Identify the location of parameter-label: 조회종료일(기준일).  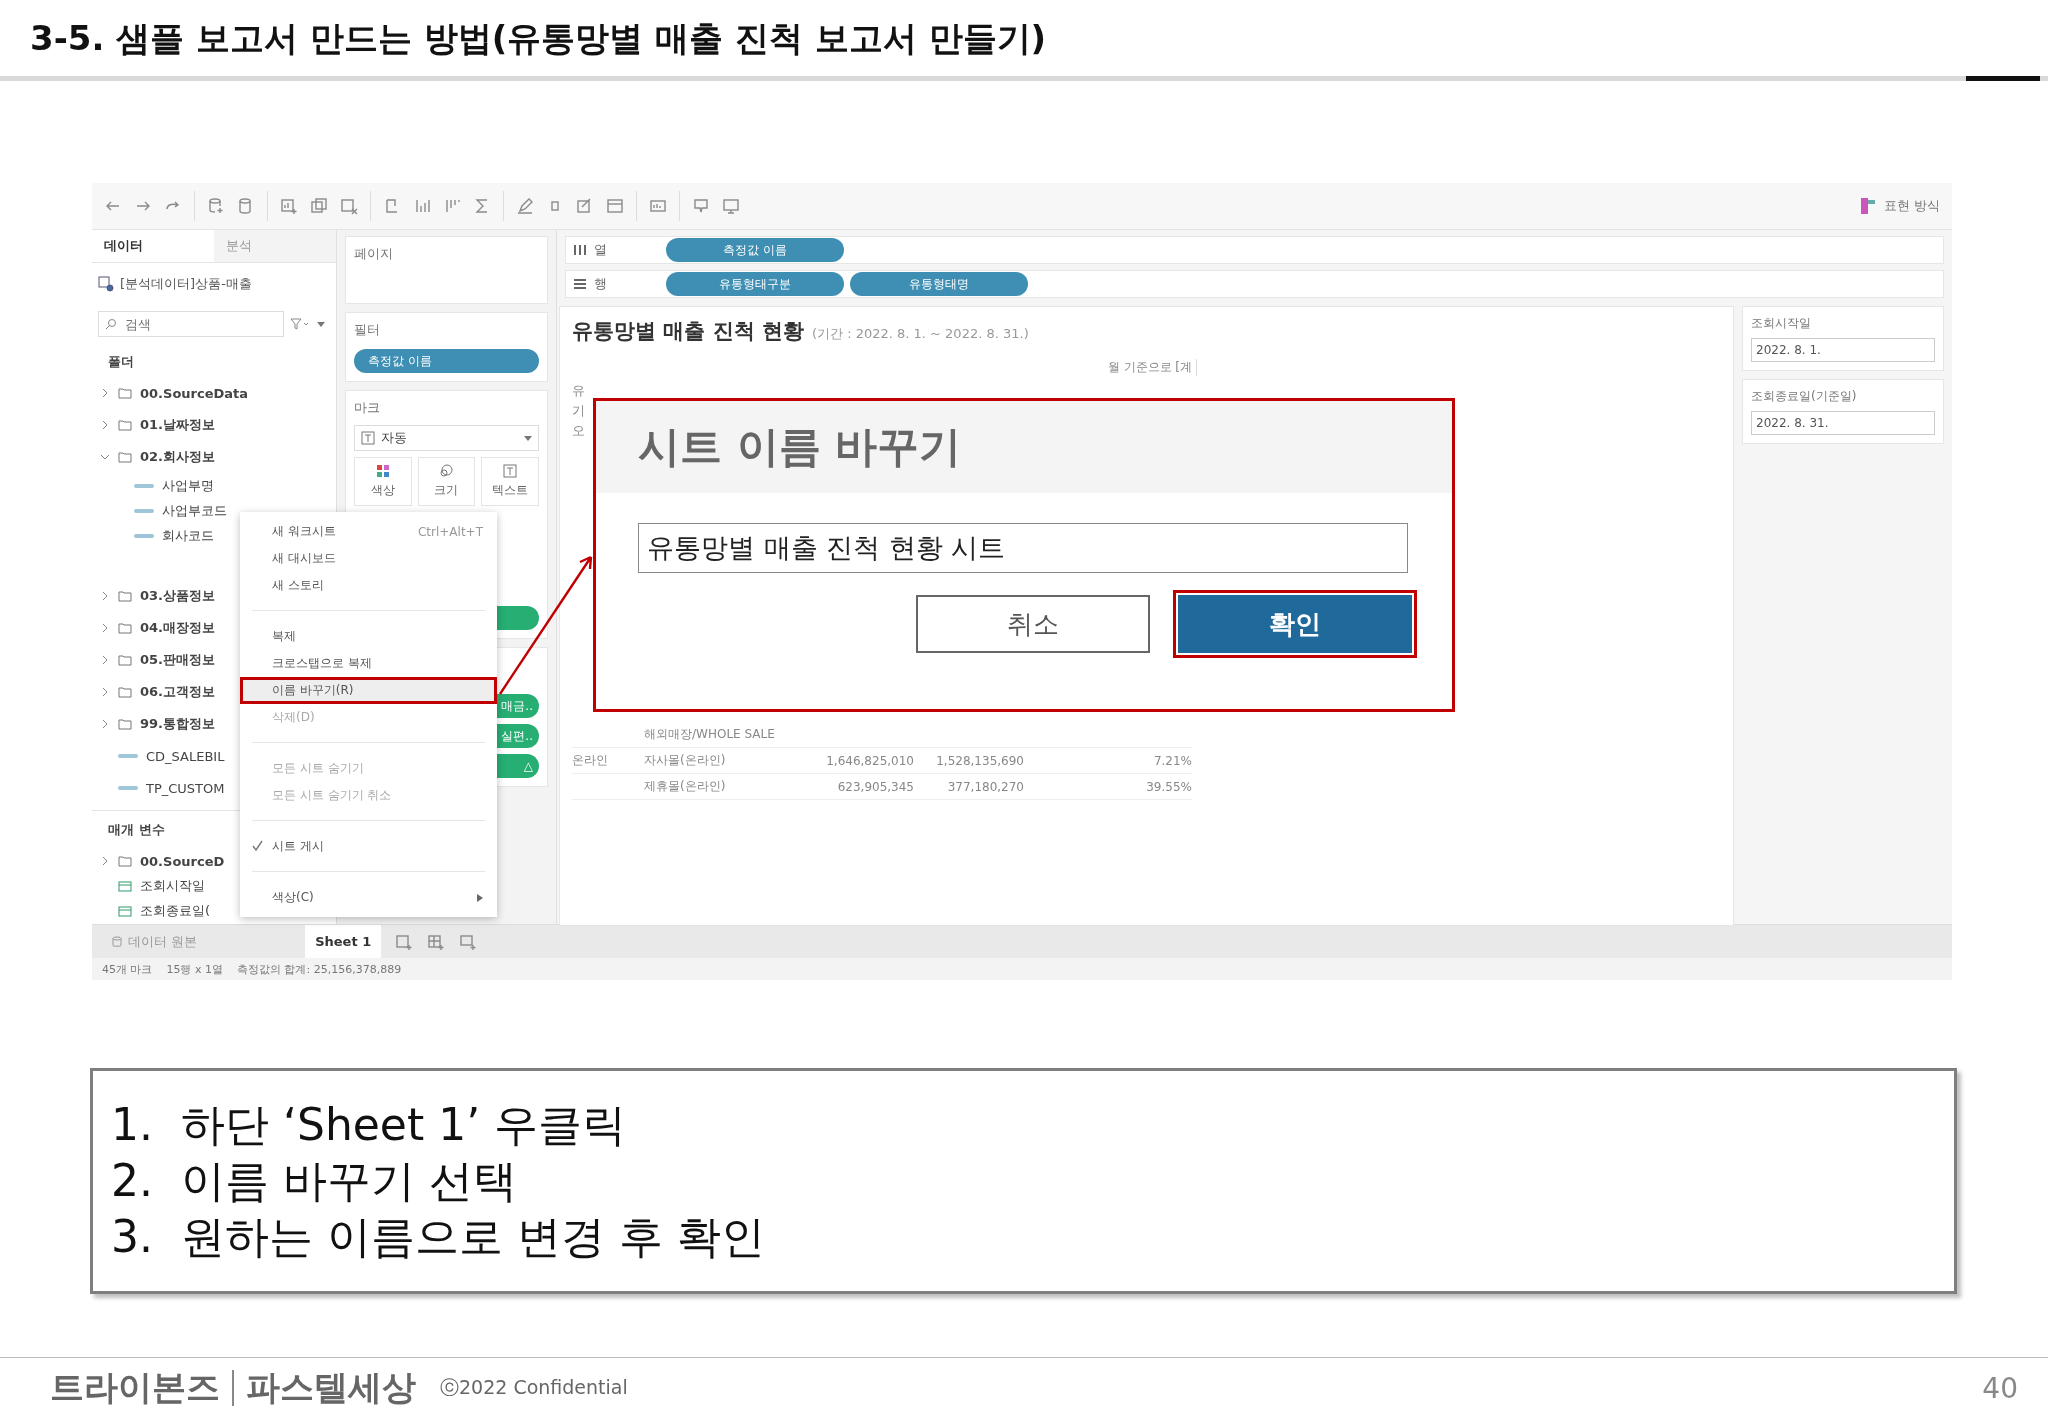
(1804, 396).